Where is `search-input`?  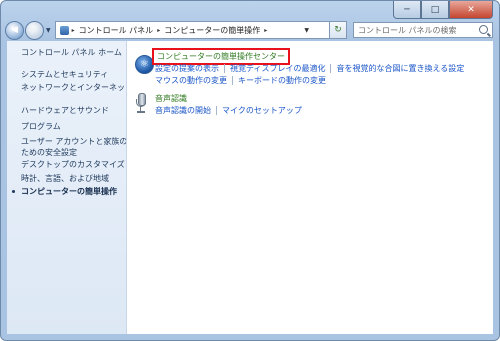
search-input is located at coordinates (413, 30).